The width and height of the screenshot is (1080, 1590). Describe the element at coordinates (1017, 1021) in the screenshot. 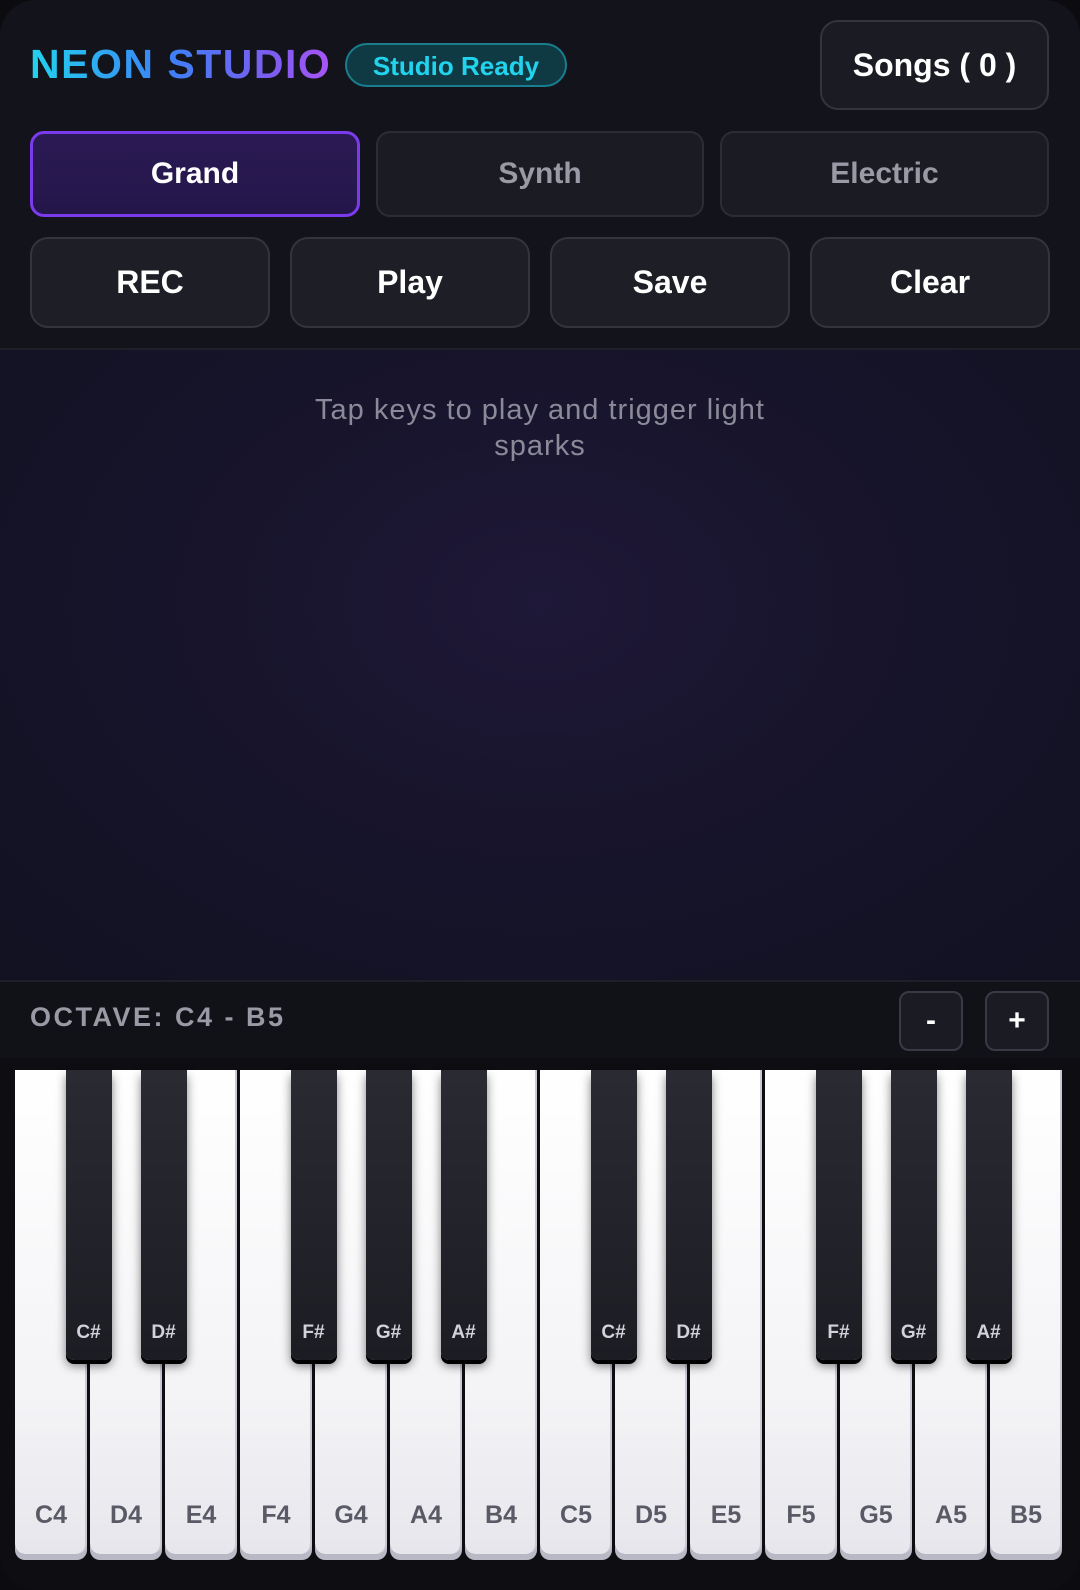

I see `octave-up-button: +` at that location.